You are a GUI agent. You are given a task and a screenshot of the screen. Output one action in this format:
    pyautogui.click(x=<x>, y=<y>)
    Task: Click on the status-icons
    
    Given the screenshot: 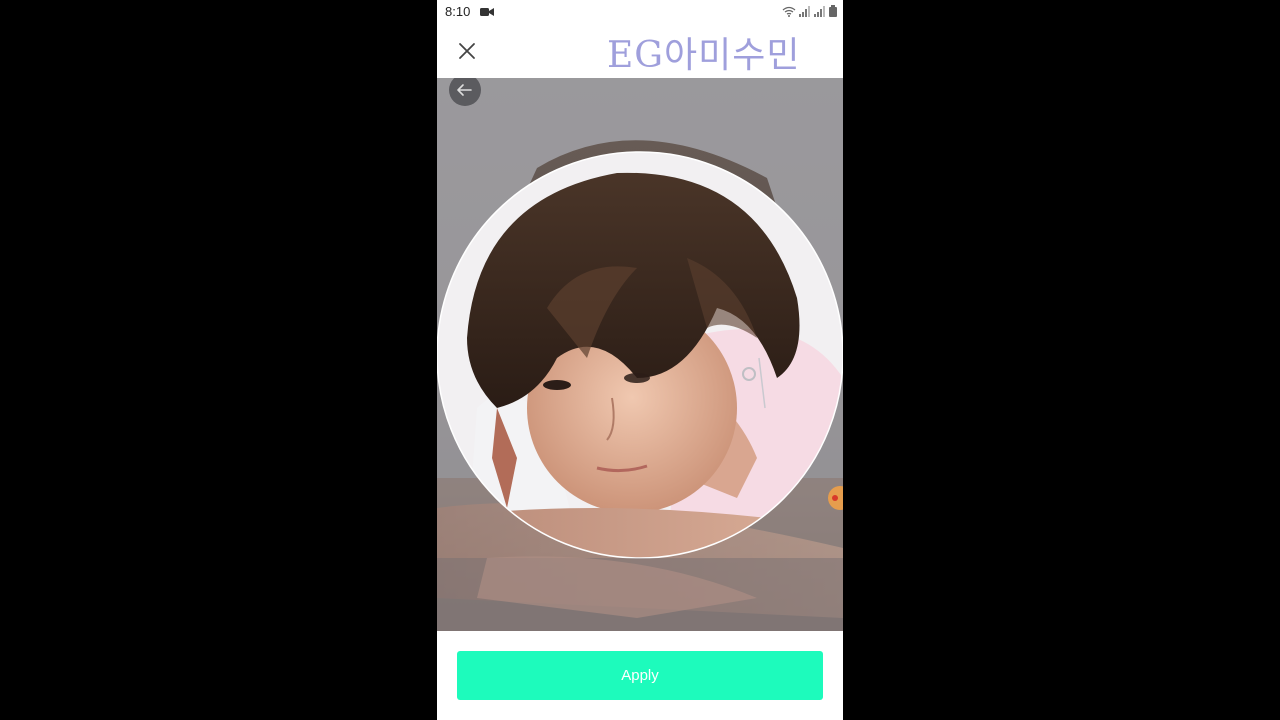 What is the action you would take?
    pyautogui.click(x=809, y=11)
    